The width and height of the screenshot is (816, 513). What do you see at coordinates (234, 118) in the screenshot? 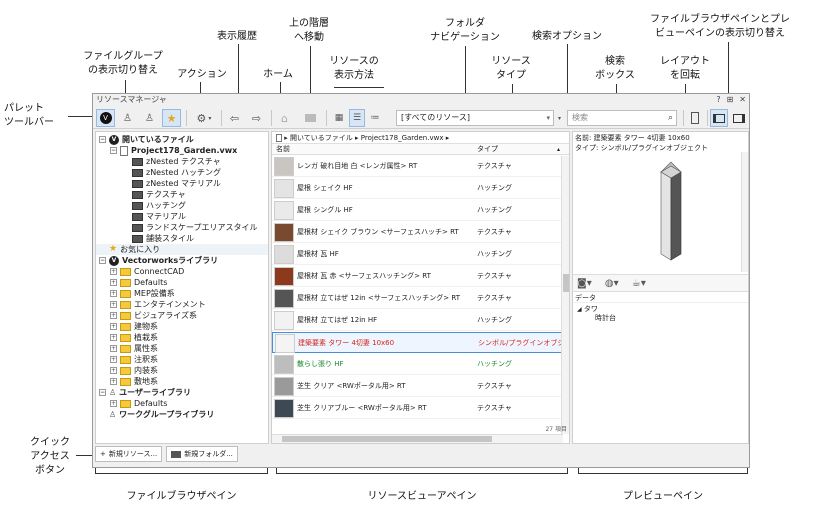
I see `back-button: ⇦` at bounding box center [234, 118].